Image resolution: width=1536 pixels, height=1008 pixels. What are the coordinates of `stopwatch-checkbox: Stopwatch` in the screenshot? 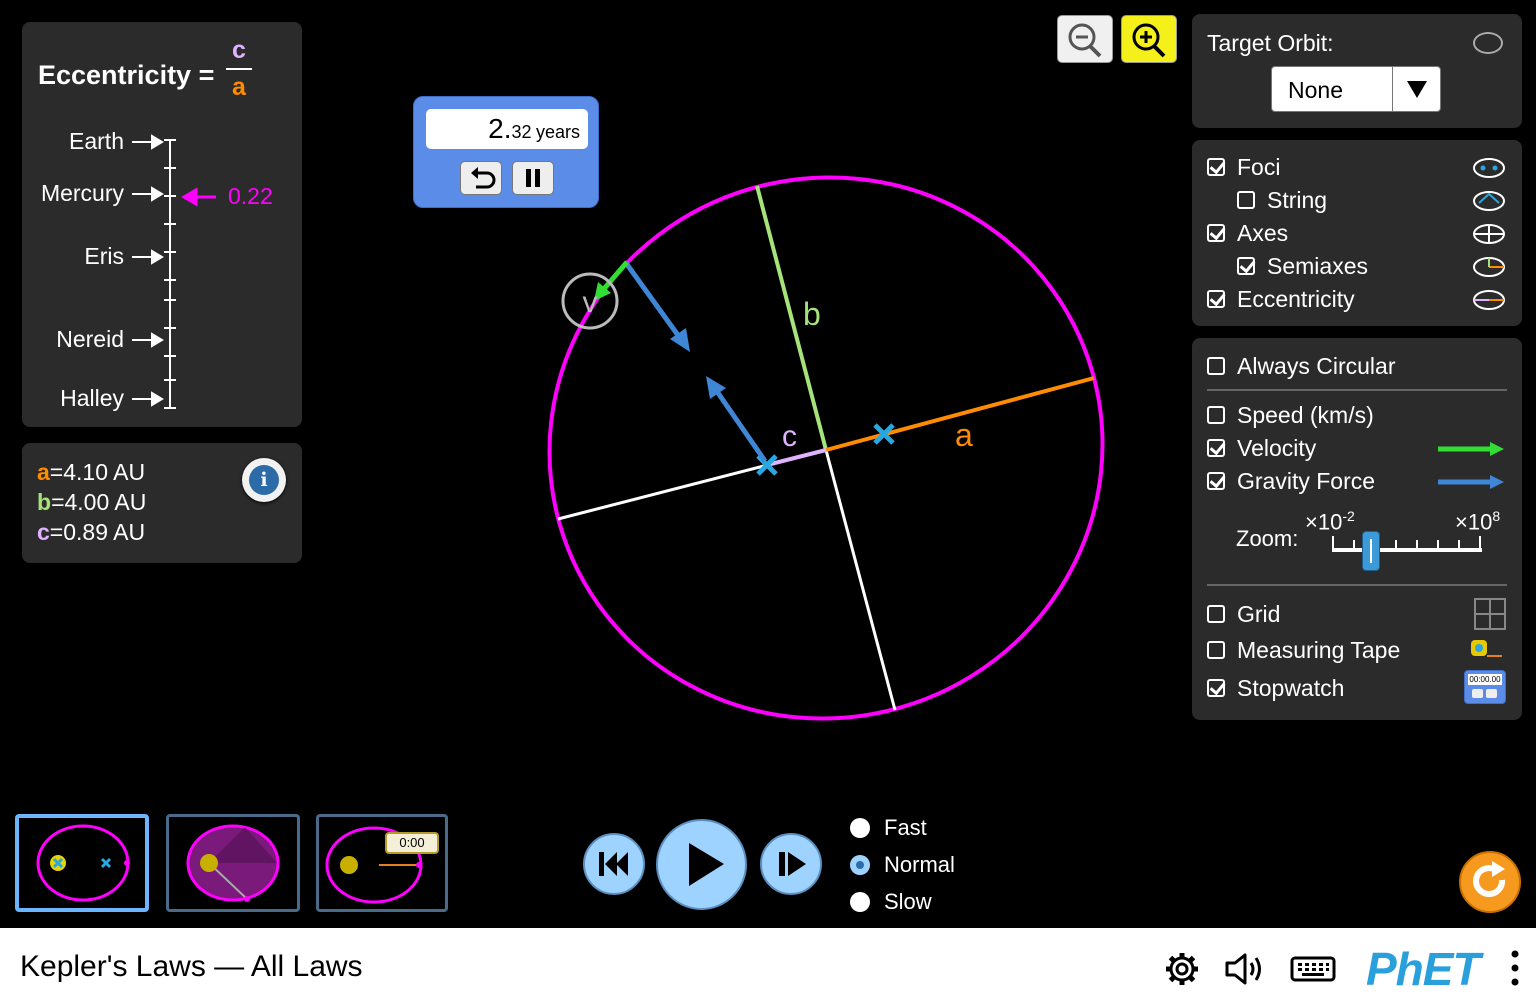 It's located at (1275, 688).